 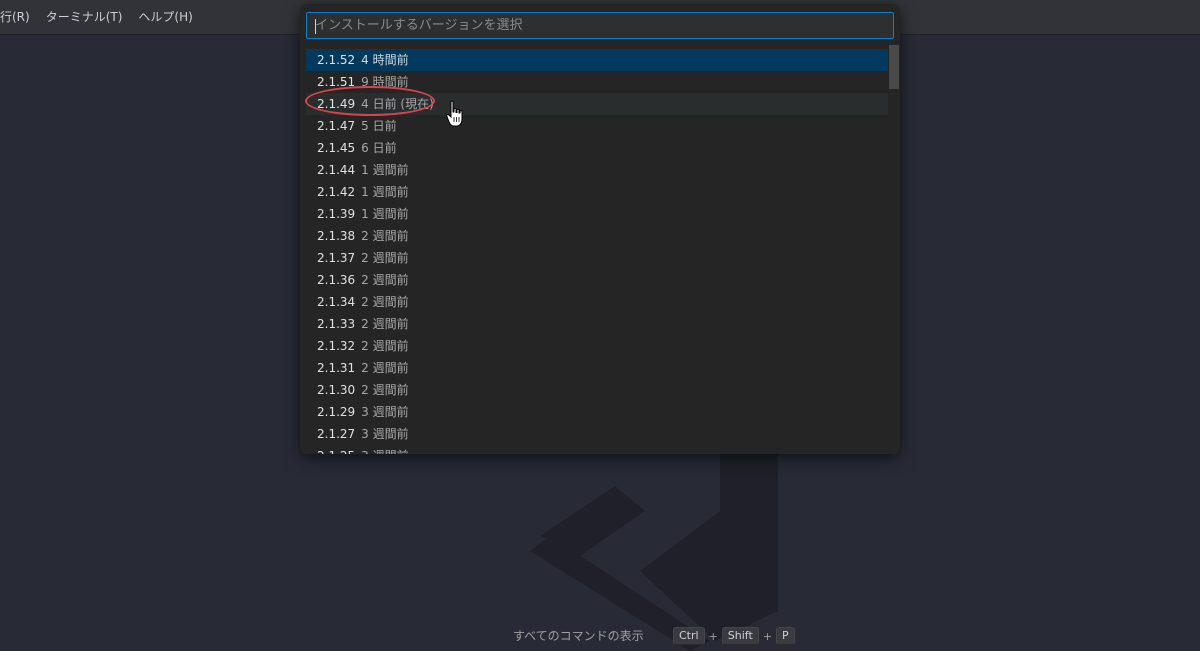 I want to click on version-number: 2.1.37, so click(x=336, y=258).